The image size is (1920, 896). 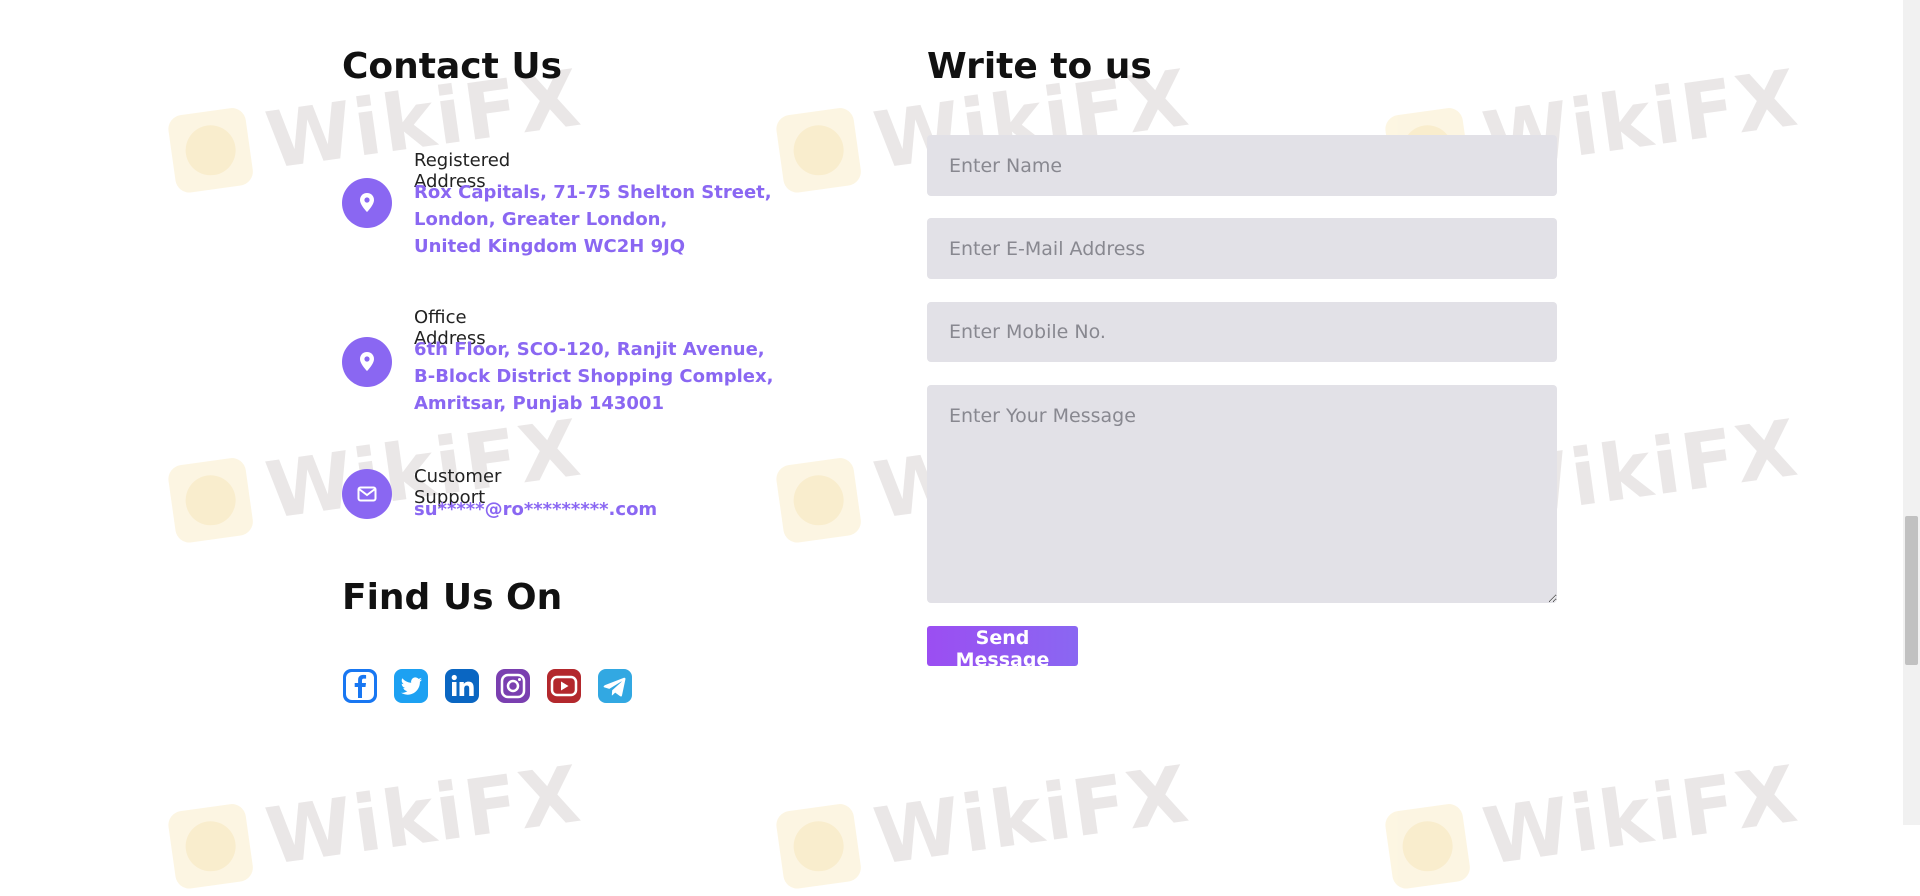 I want to click on email-input, so click(x=1242, y=248).